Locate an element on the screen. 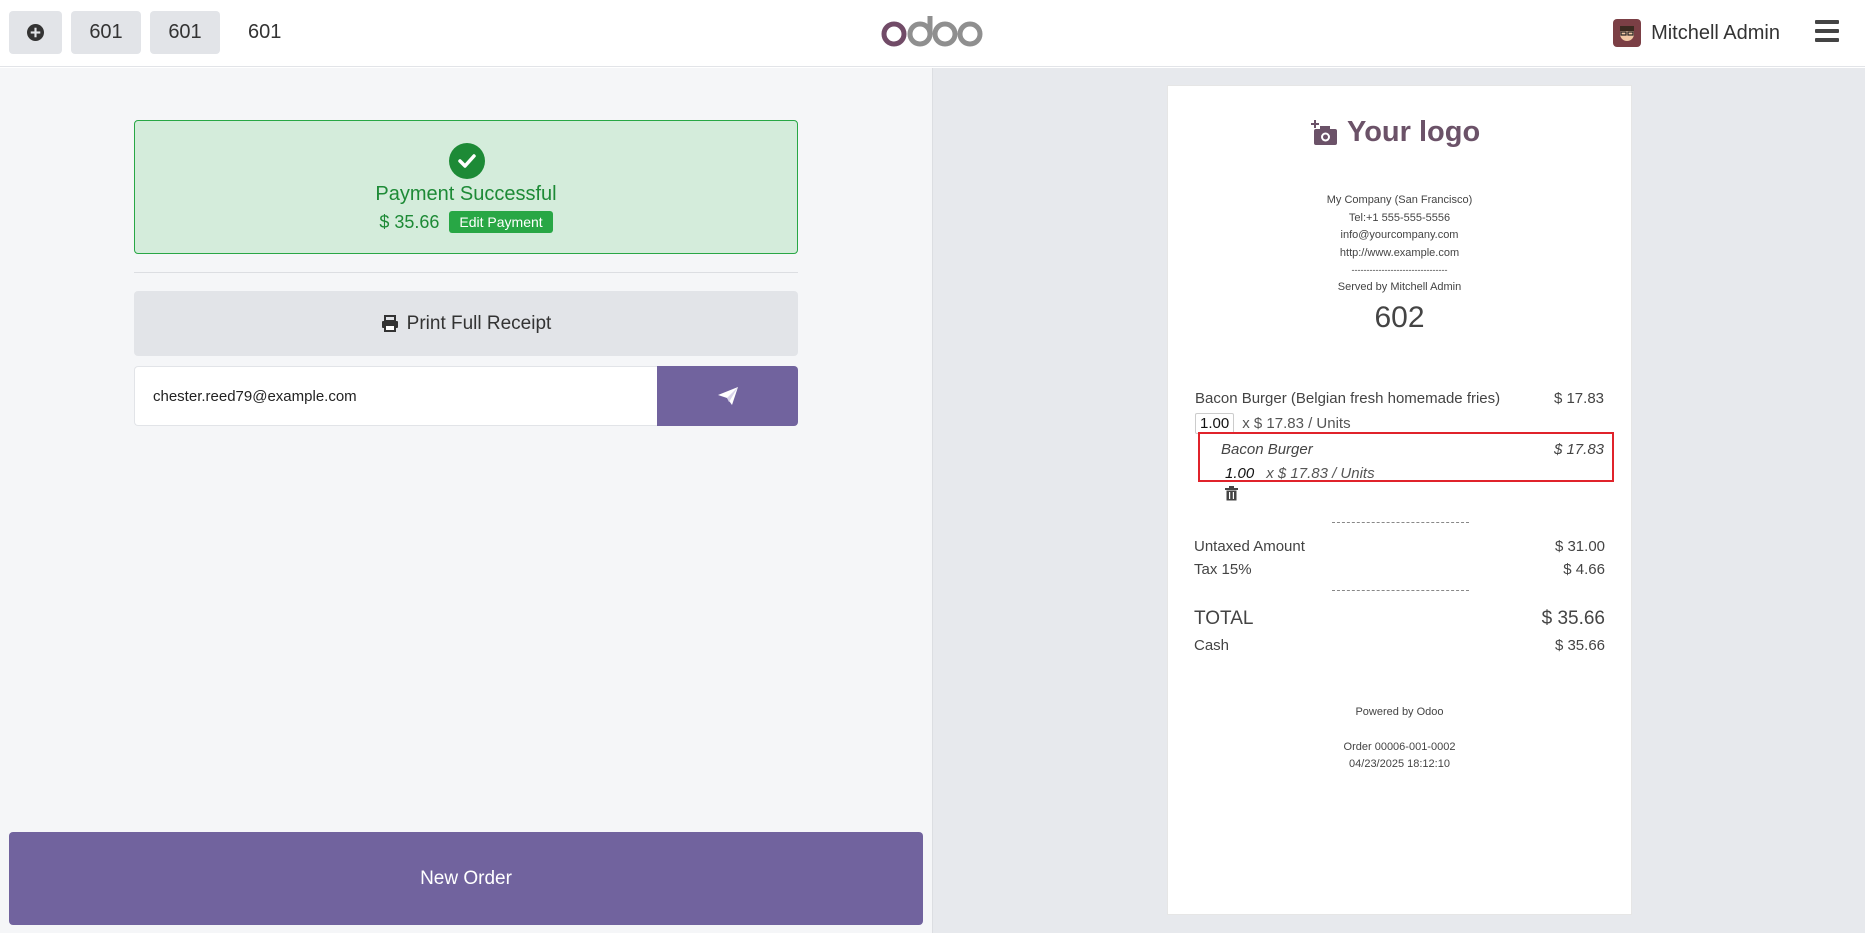 The image size is (1865, 933). user-avatar-icon is located at coordinates (1627, 33).